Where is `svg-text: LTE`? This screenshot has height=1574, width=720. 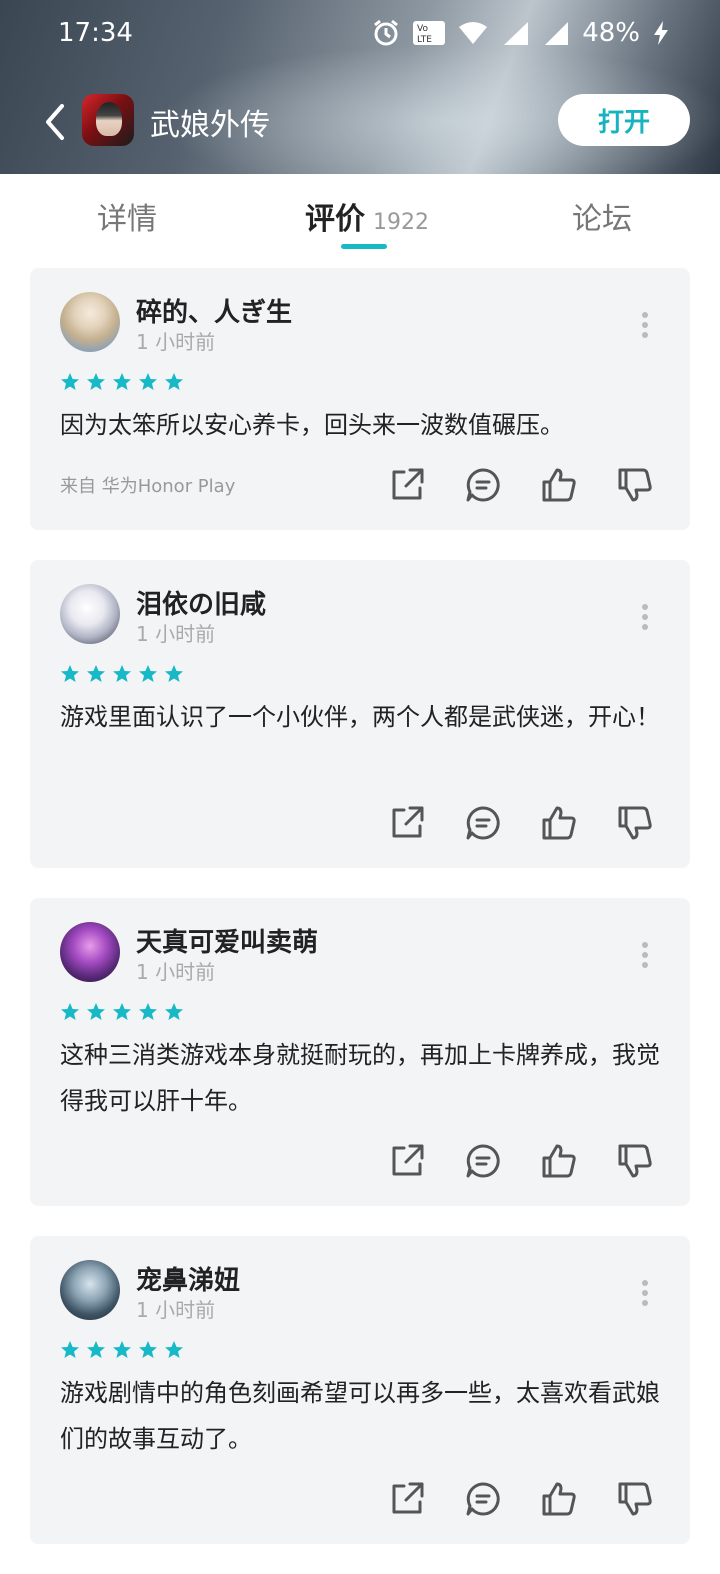 svg-text: LTE is located at coordinates (424, 40).